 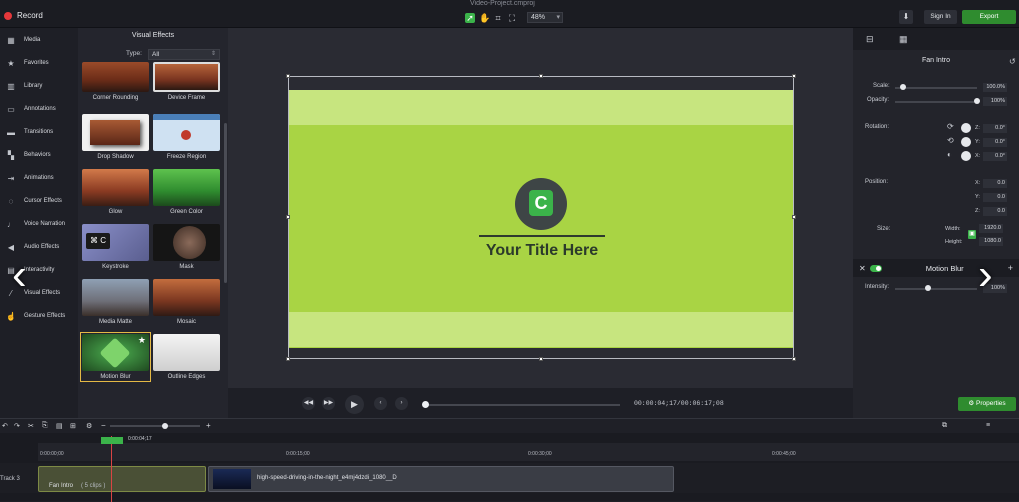 I want to click on effect-tile-media-matte: Media Matte, so click(x=115, y=302).